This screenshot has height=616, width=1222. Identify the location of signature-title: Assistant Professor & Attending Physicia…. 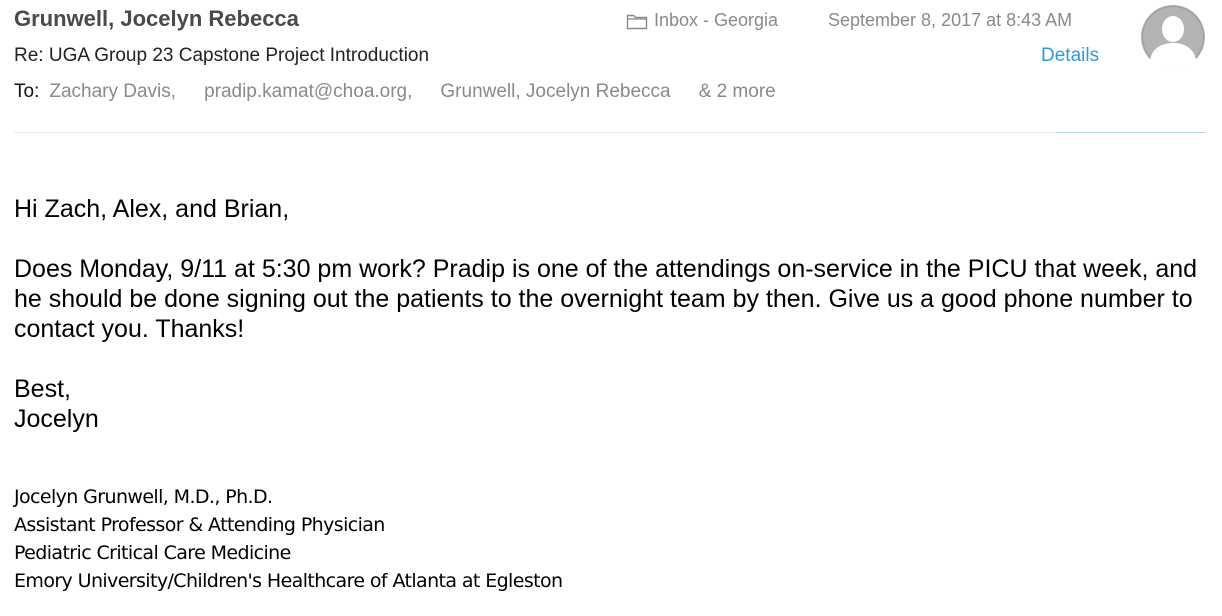
(199, 525).